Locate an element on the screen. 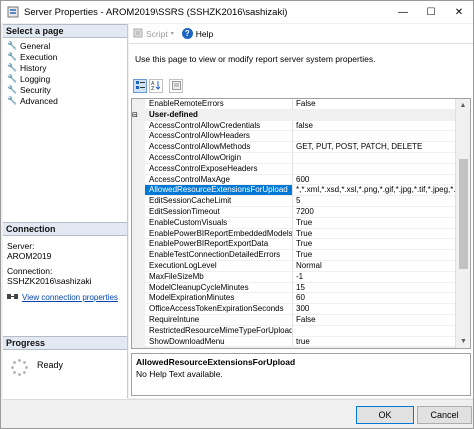 This screenshot has width=474, height=429. property-row: AccessControlAllowHeaders is located at coordinates (294, 137).